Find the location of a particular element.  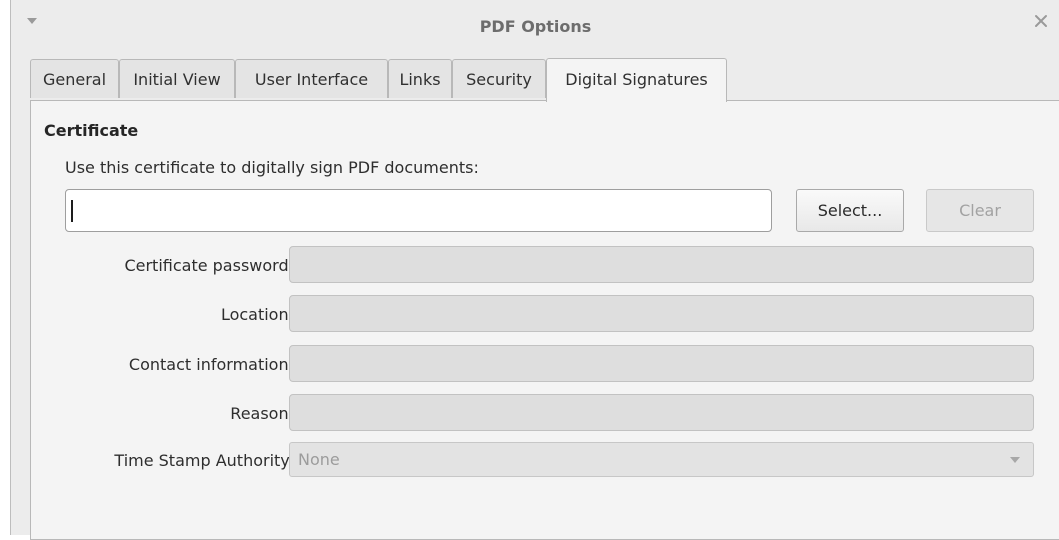

location-label: Location: is located at coordinates (257, 314).